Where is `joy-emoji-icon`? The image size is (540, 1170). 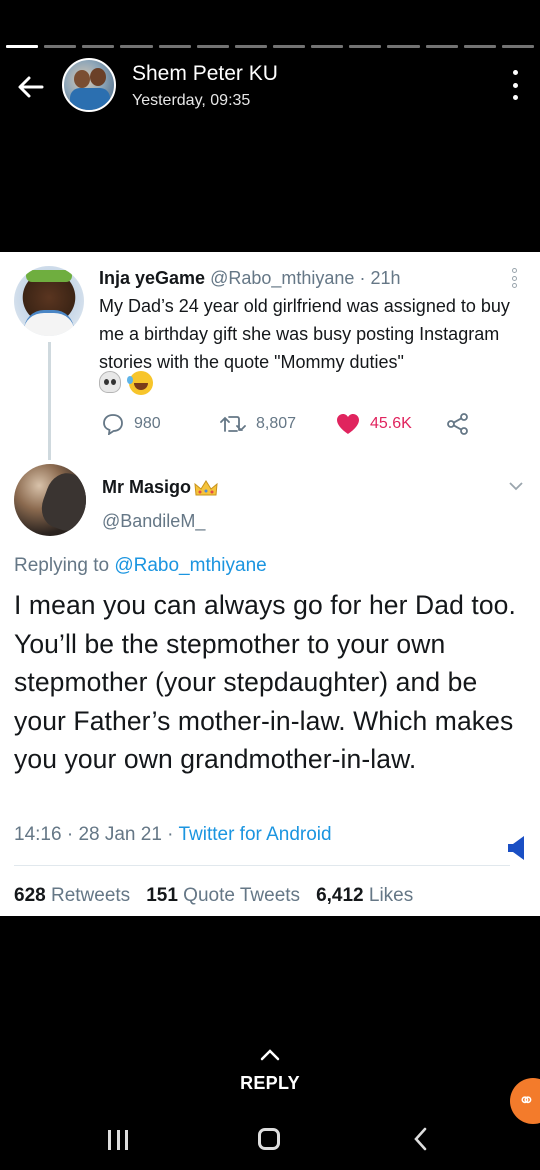 joy-emoji-icon is located at coordinates (140, 383).